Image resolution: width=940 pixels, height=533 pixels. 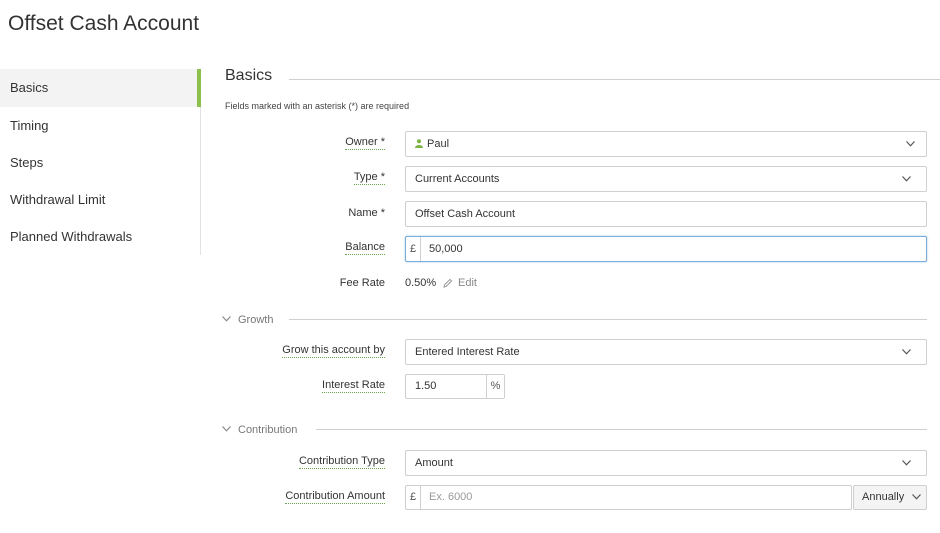 What do you see at coordinates (369, 178) in the screenshot?
I see `type-label: Type *` at bounding box center [369, 178].